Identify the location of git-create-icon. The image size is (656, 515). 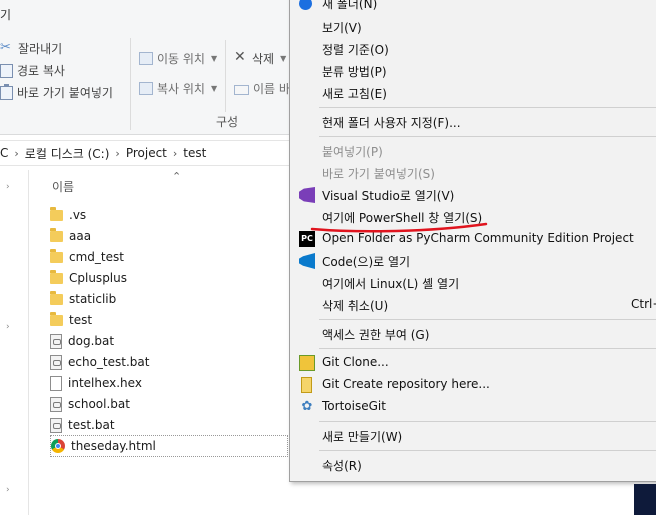
(306, 385).